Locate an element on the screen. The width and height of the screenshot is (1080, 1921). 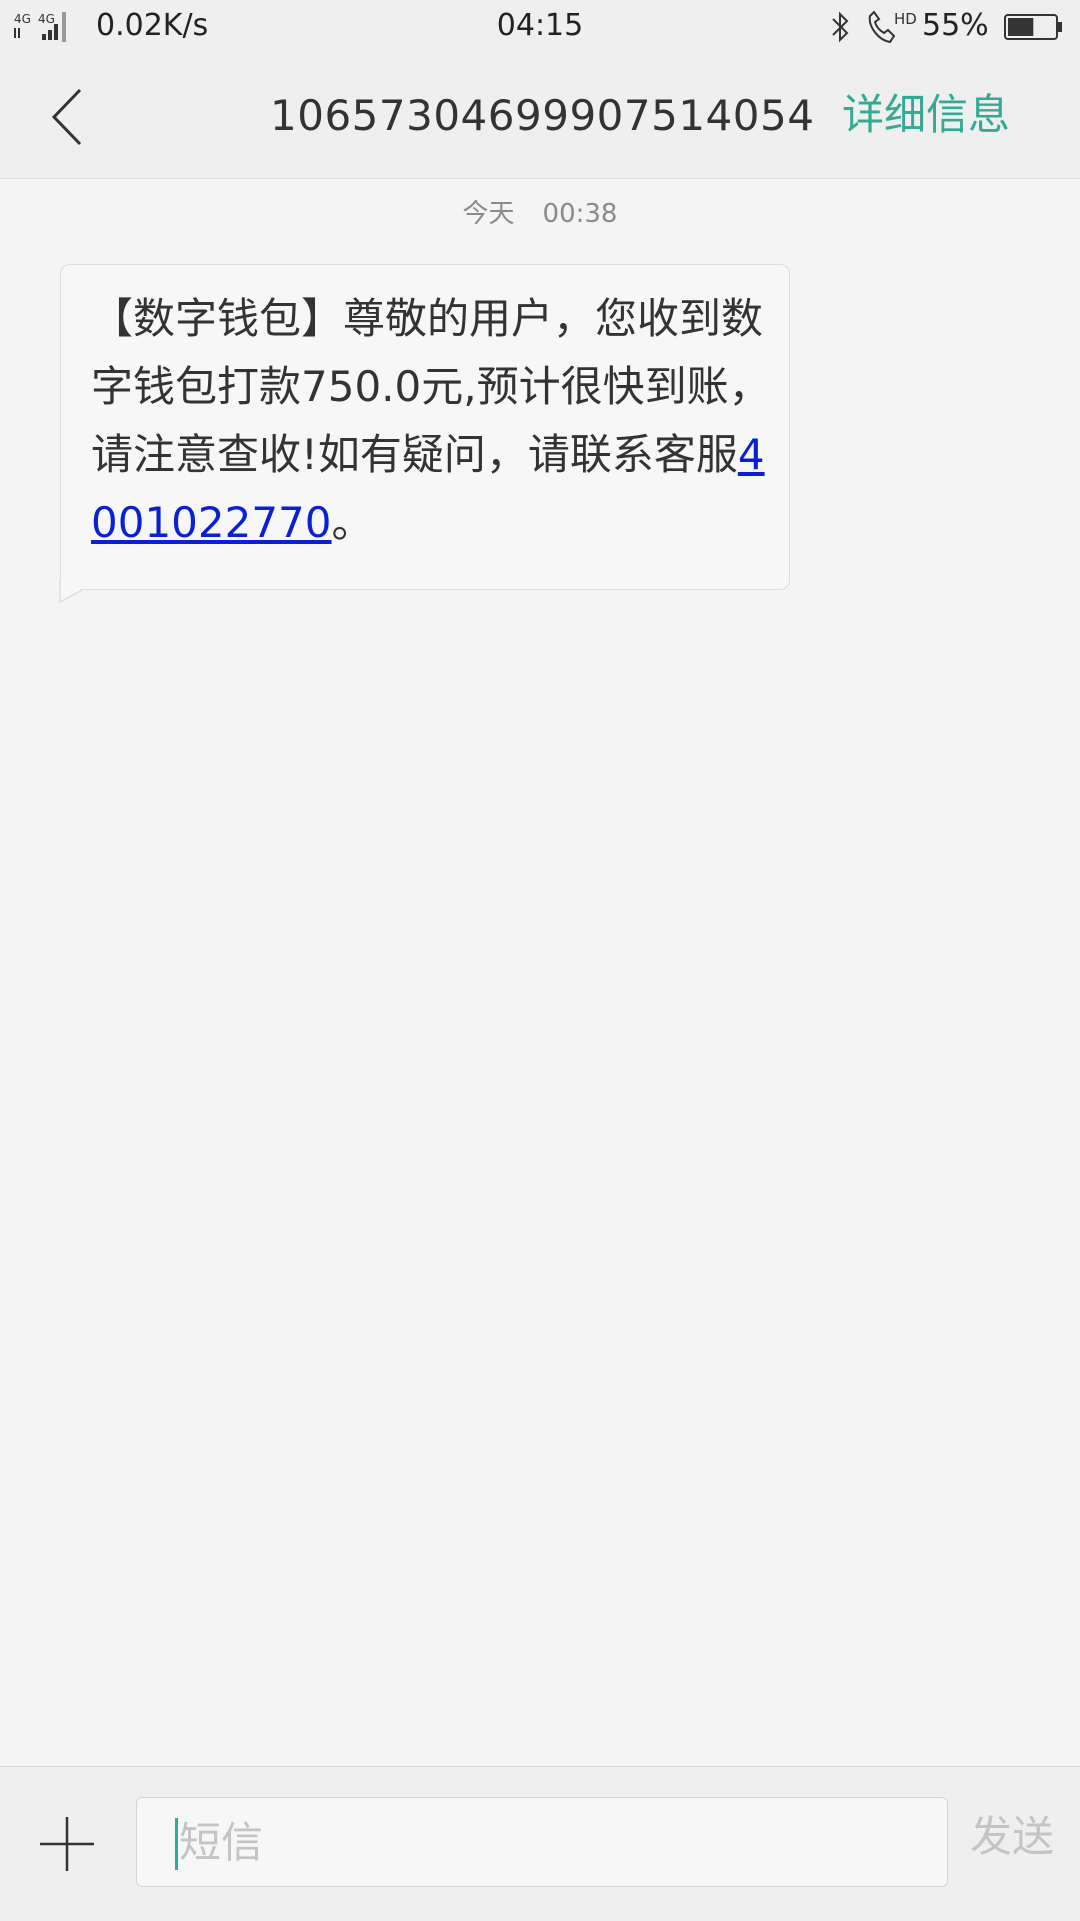
battery-icon is located at coordinates (1033, 27).